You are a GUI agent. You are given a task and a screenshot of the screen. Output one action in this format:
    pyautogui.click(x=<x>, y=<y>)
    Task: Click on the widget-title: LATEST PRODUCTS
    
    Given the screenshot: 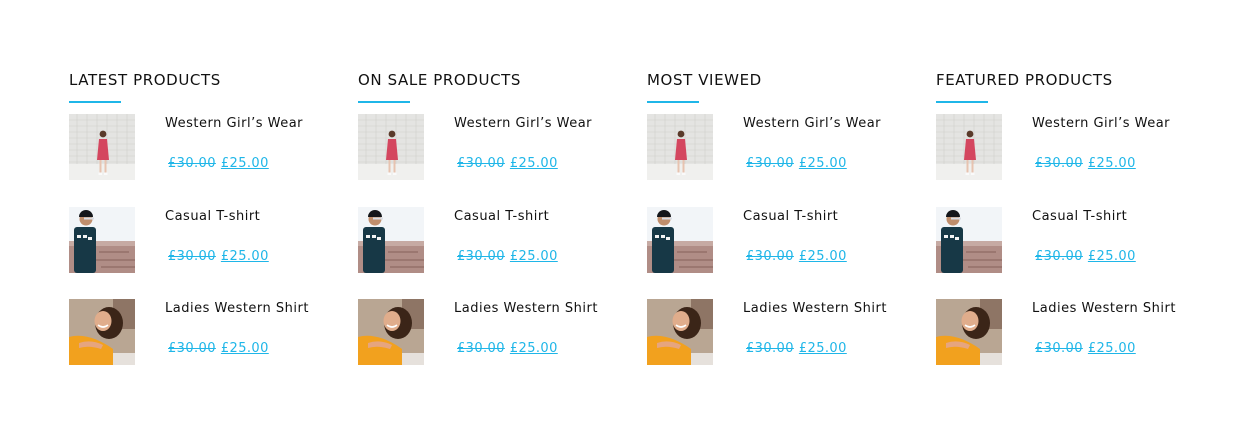 What is the action you would take?
    pyautogui.click(x=145, y=80)
    